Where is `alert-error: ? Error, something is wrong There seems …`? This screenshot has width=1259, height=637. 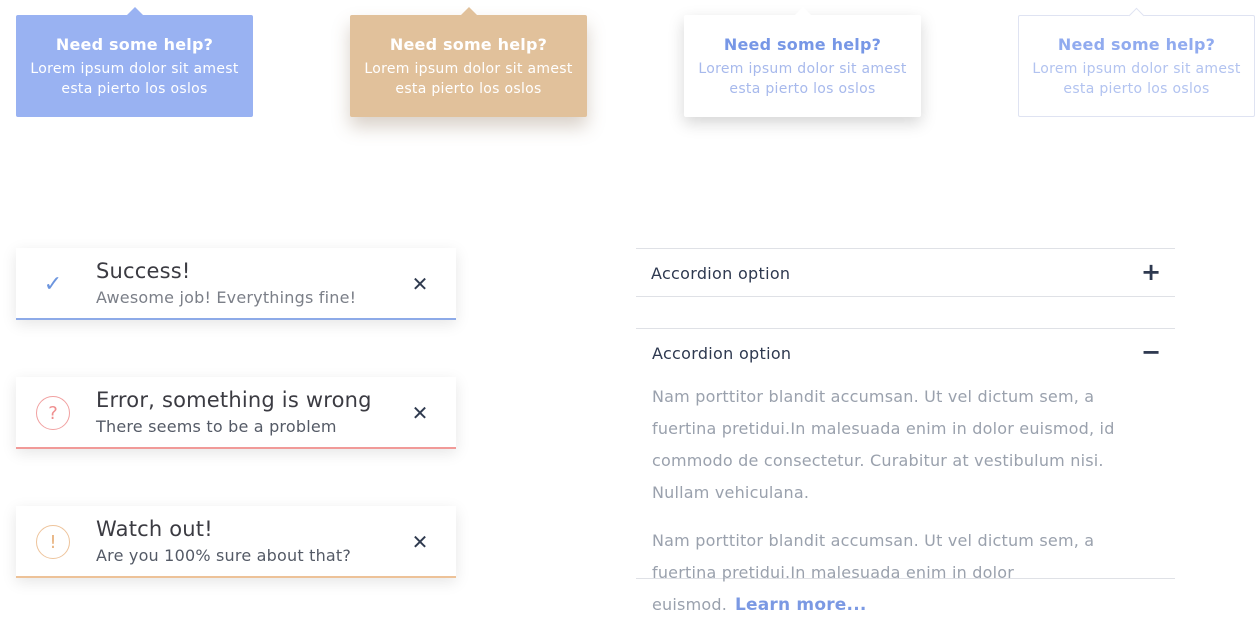 alert-error: ? Error, something is wrong There seems … is located at coordinates (236, 413).